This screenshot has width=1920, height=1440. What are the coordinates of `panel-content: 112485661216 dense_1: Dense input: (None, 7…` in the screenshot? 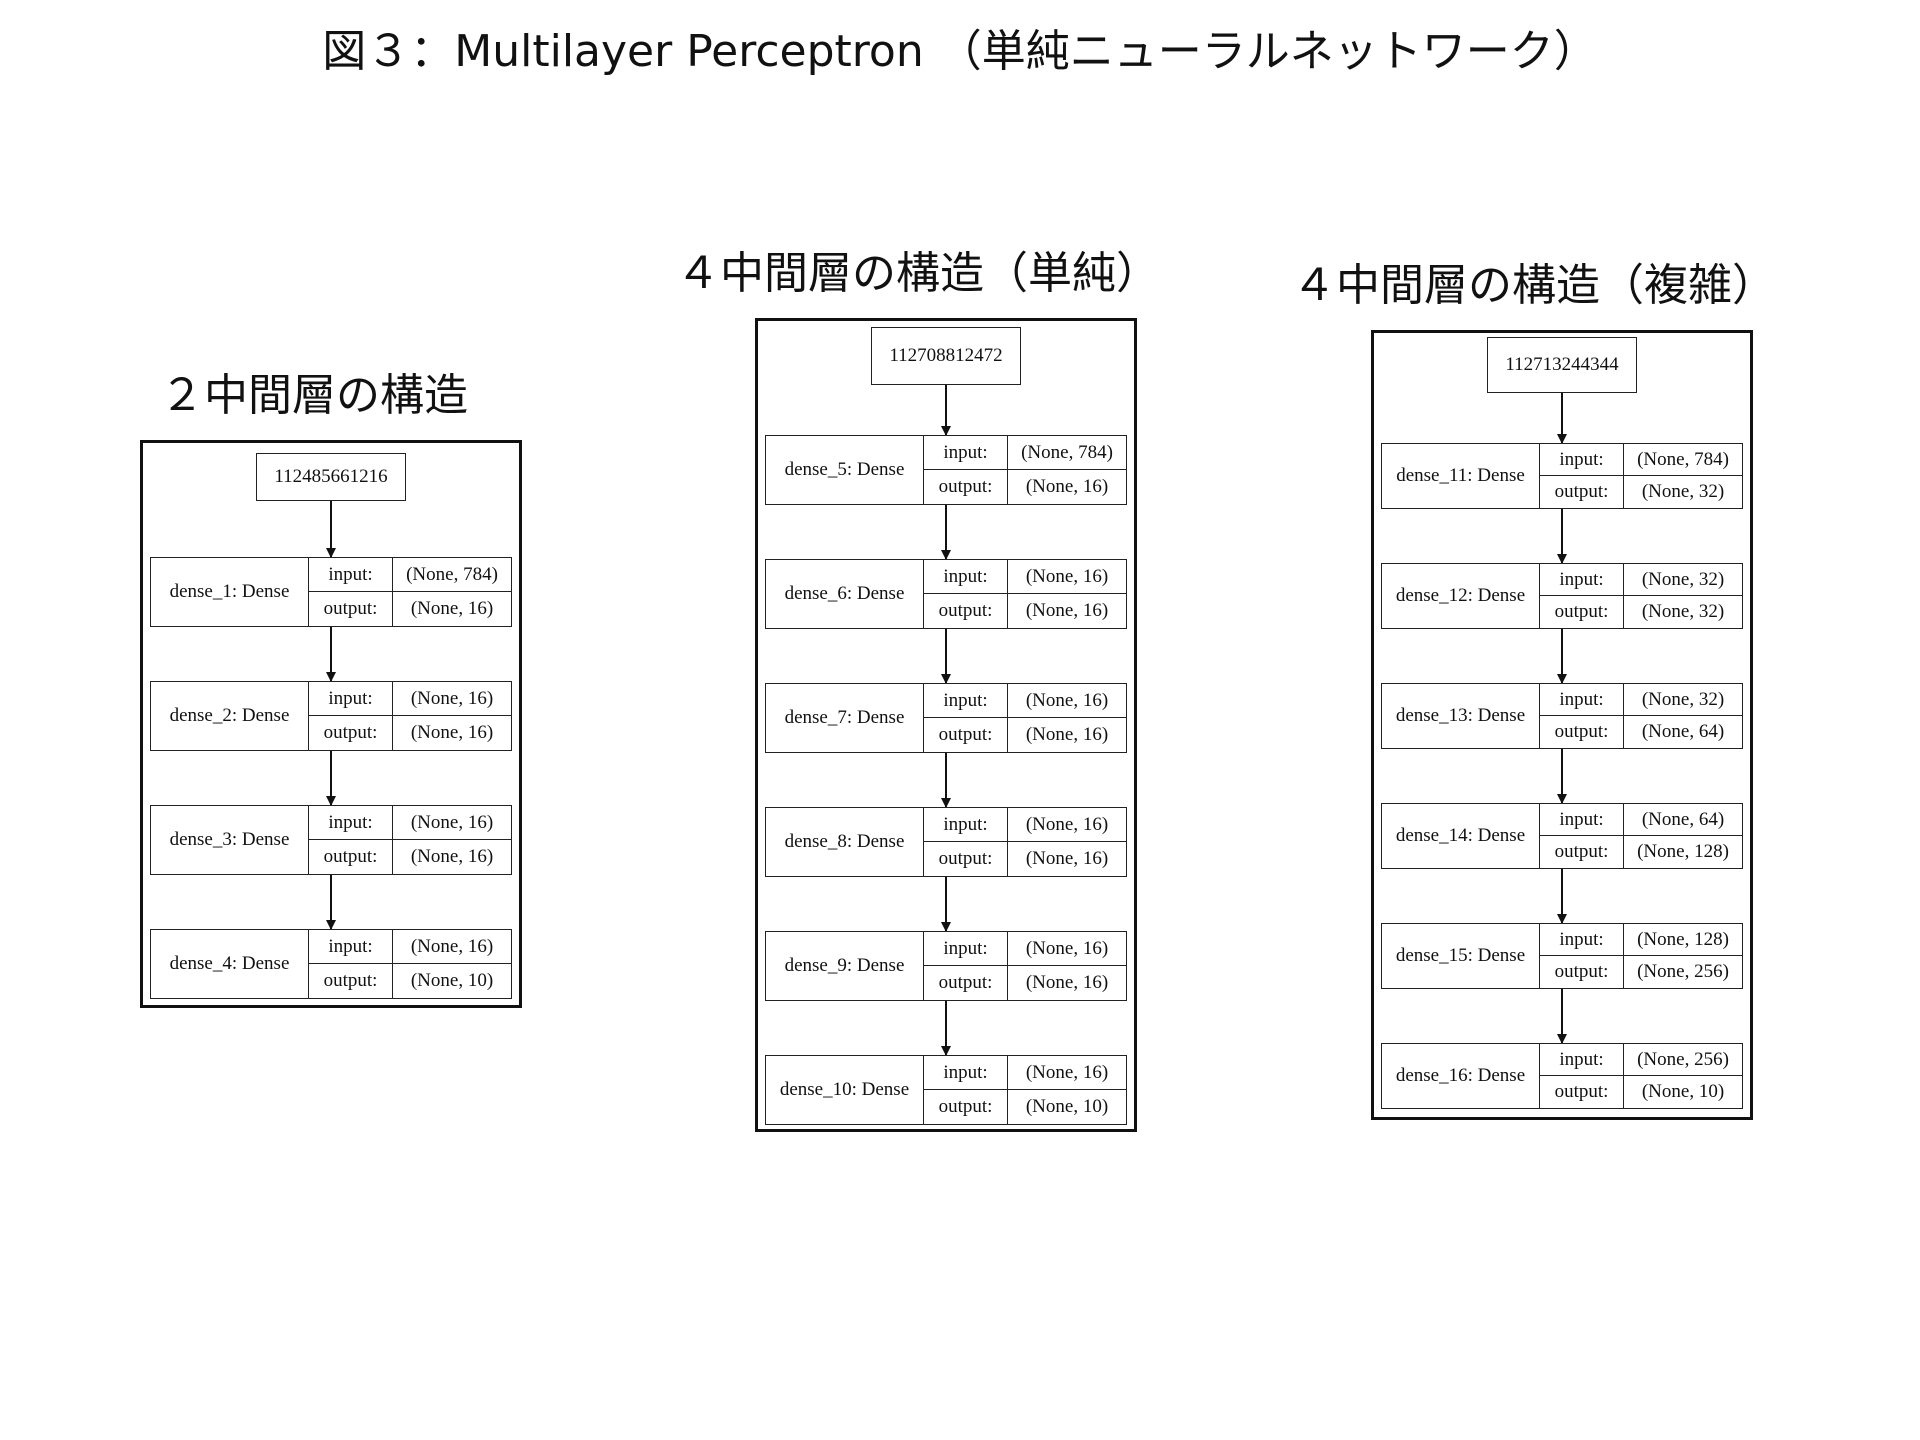 It's located at (331, 724).